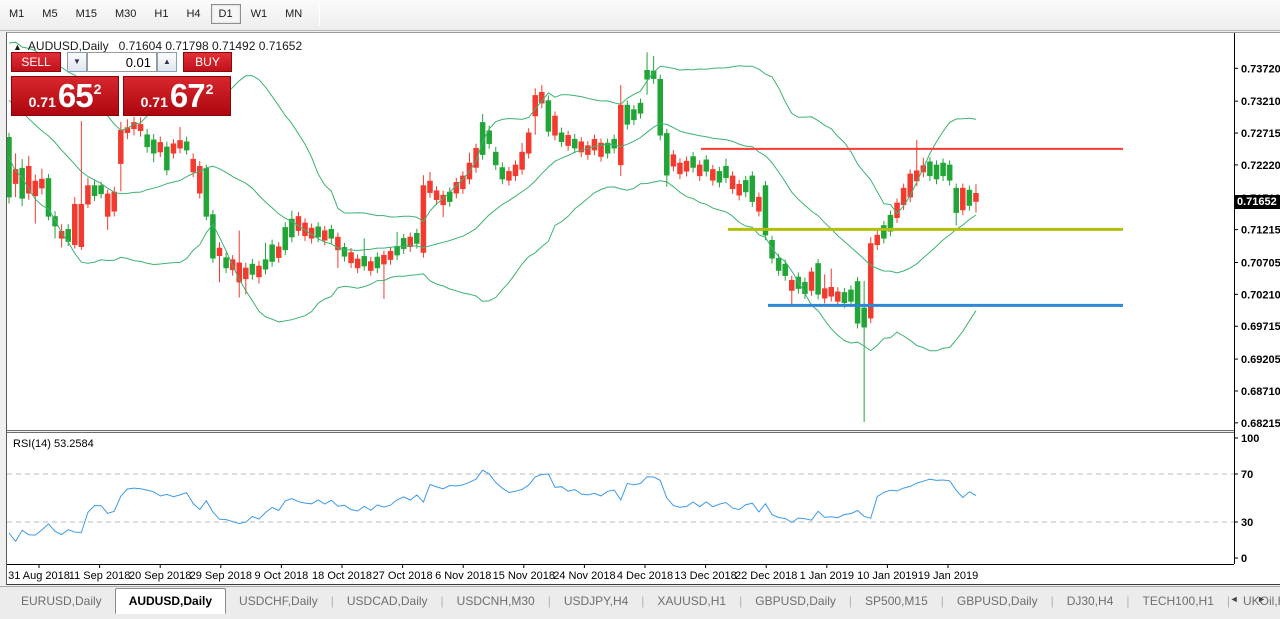  Describe the element at coordinates (1244, 559) in the screenshot. I see `axis-label: 0` at that location.